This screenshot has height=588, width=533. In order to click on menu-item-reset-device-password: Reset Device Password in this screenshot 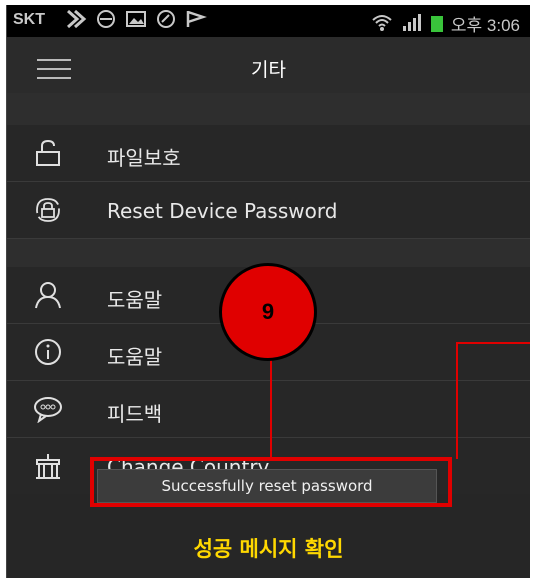, I will do `click(268, 210)`.